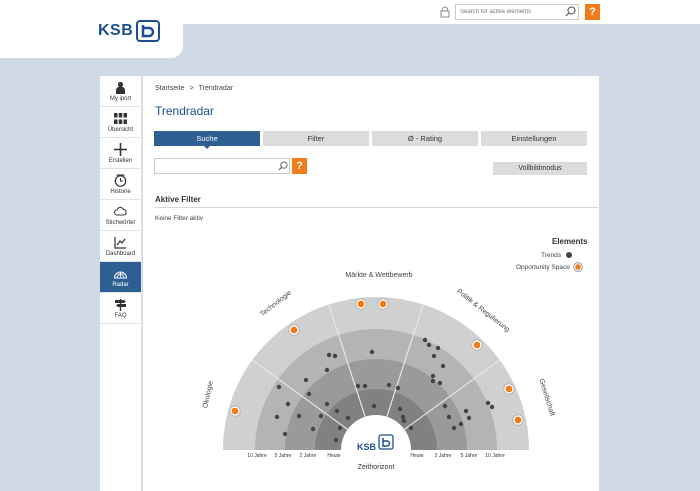 The height and width of the screenshot is (491, 700). I want to click on sidebar-item-dashboard: Dashboard, so click(120, 246).